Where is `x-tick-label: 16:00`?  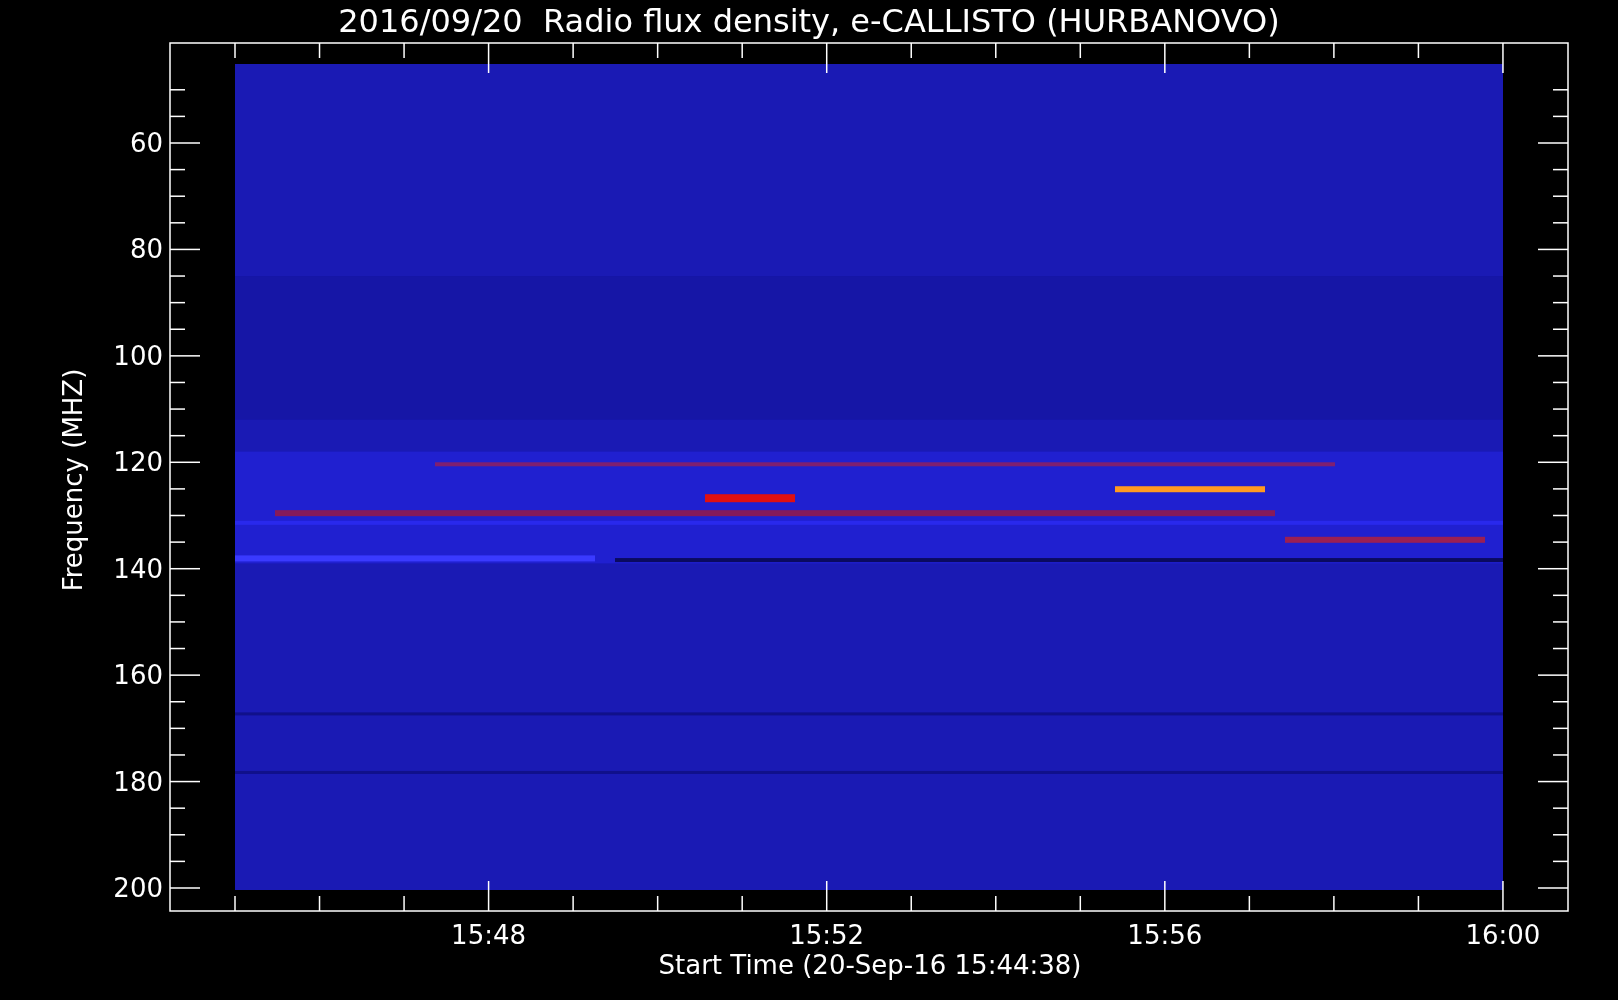 x-tick-label: 16:00 is located at coordinates (1503, 935).